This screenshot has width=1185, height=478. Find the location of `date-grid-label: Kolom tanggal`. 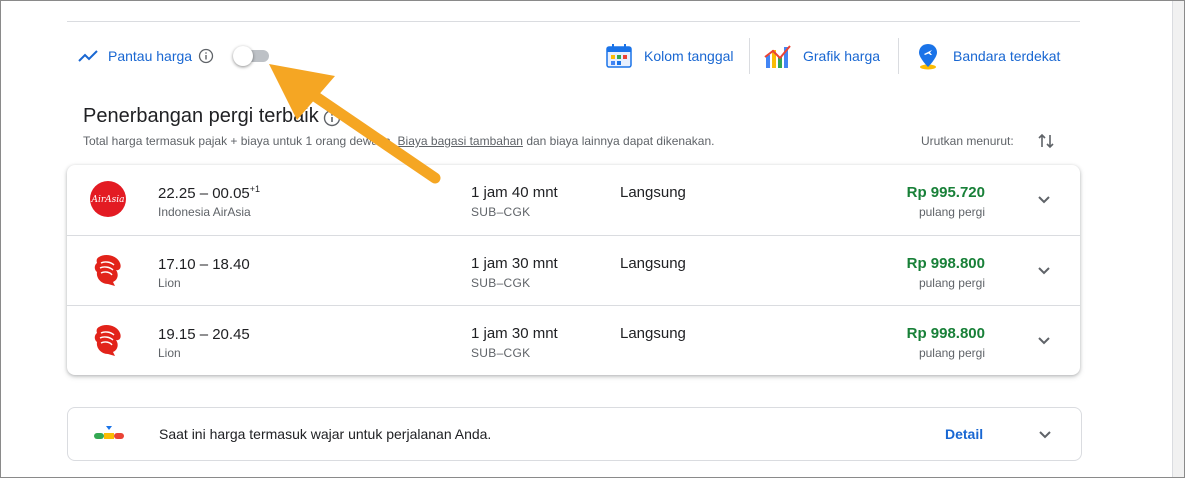

date-grid-label: Kolom tanggal is located at coordinates (689, 56).